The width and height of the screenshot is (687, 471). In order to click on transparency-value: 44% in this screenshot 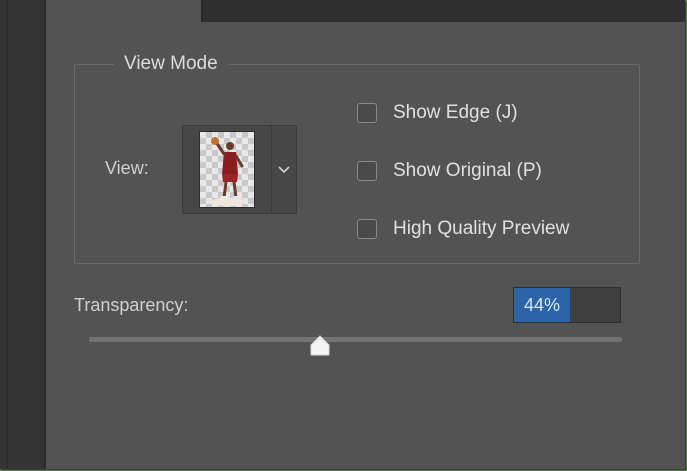, I will do `click(542, 305)`.